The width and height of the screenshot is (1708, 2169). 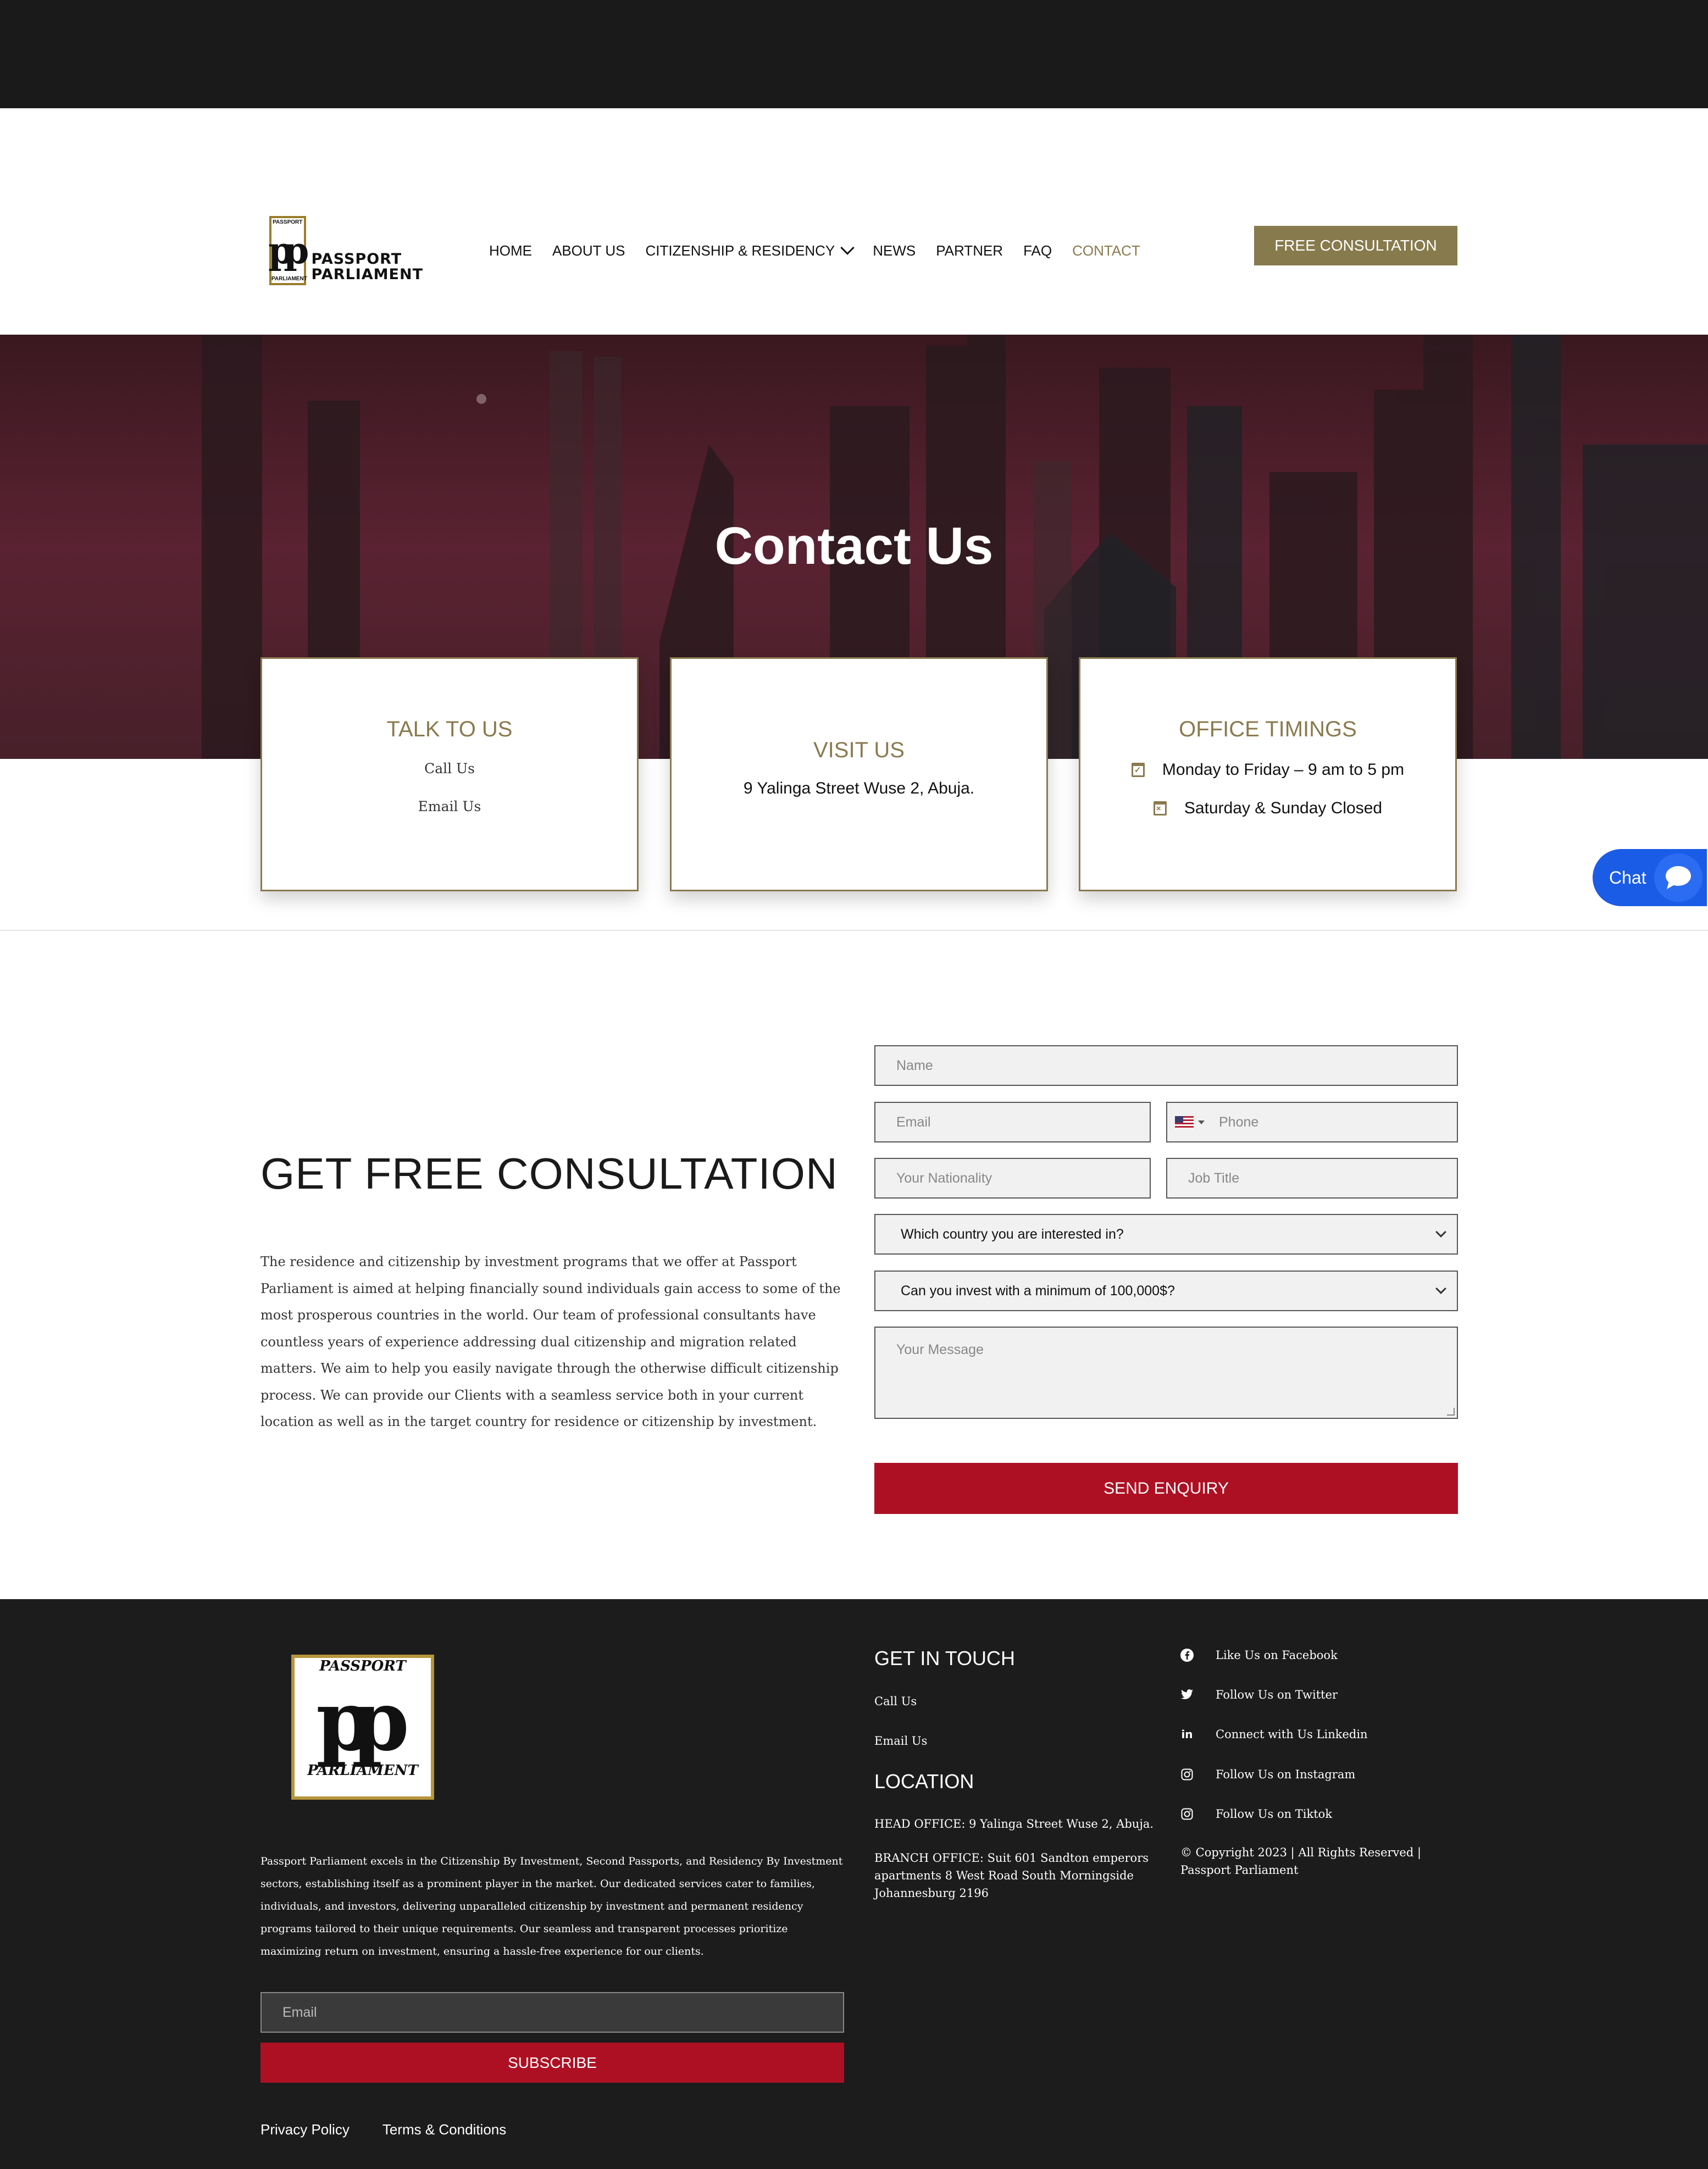 I want to click on terms-conditions-link: Terms & Conditions, so click(x=444, y=2129).